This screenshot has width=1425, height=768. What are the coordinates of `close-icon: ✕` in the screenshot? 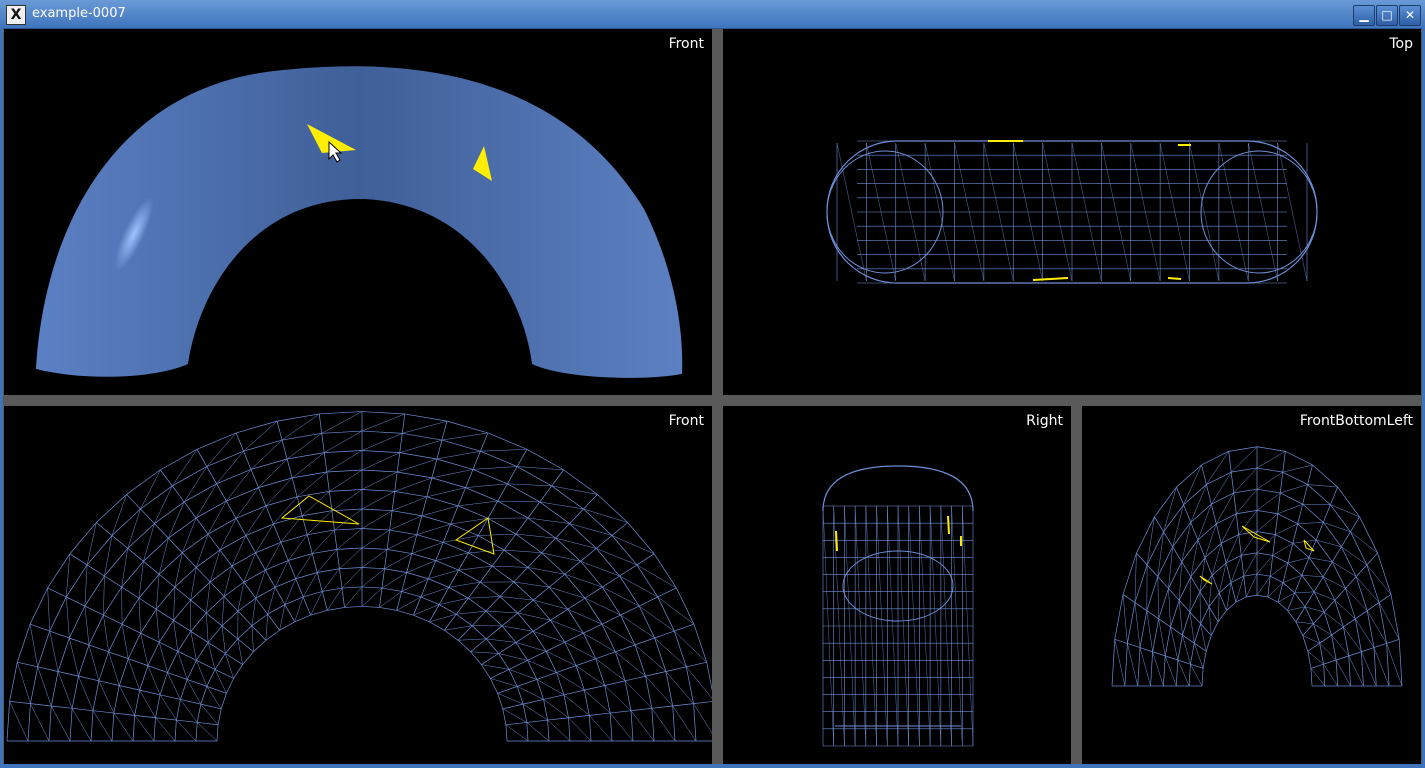 It's located at (1410, 15).